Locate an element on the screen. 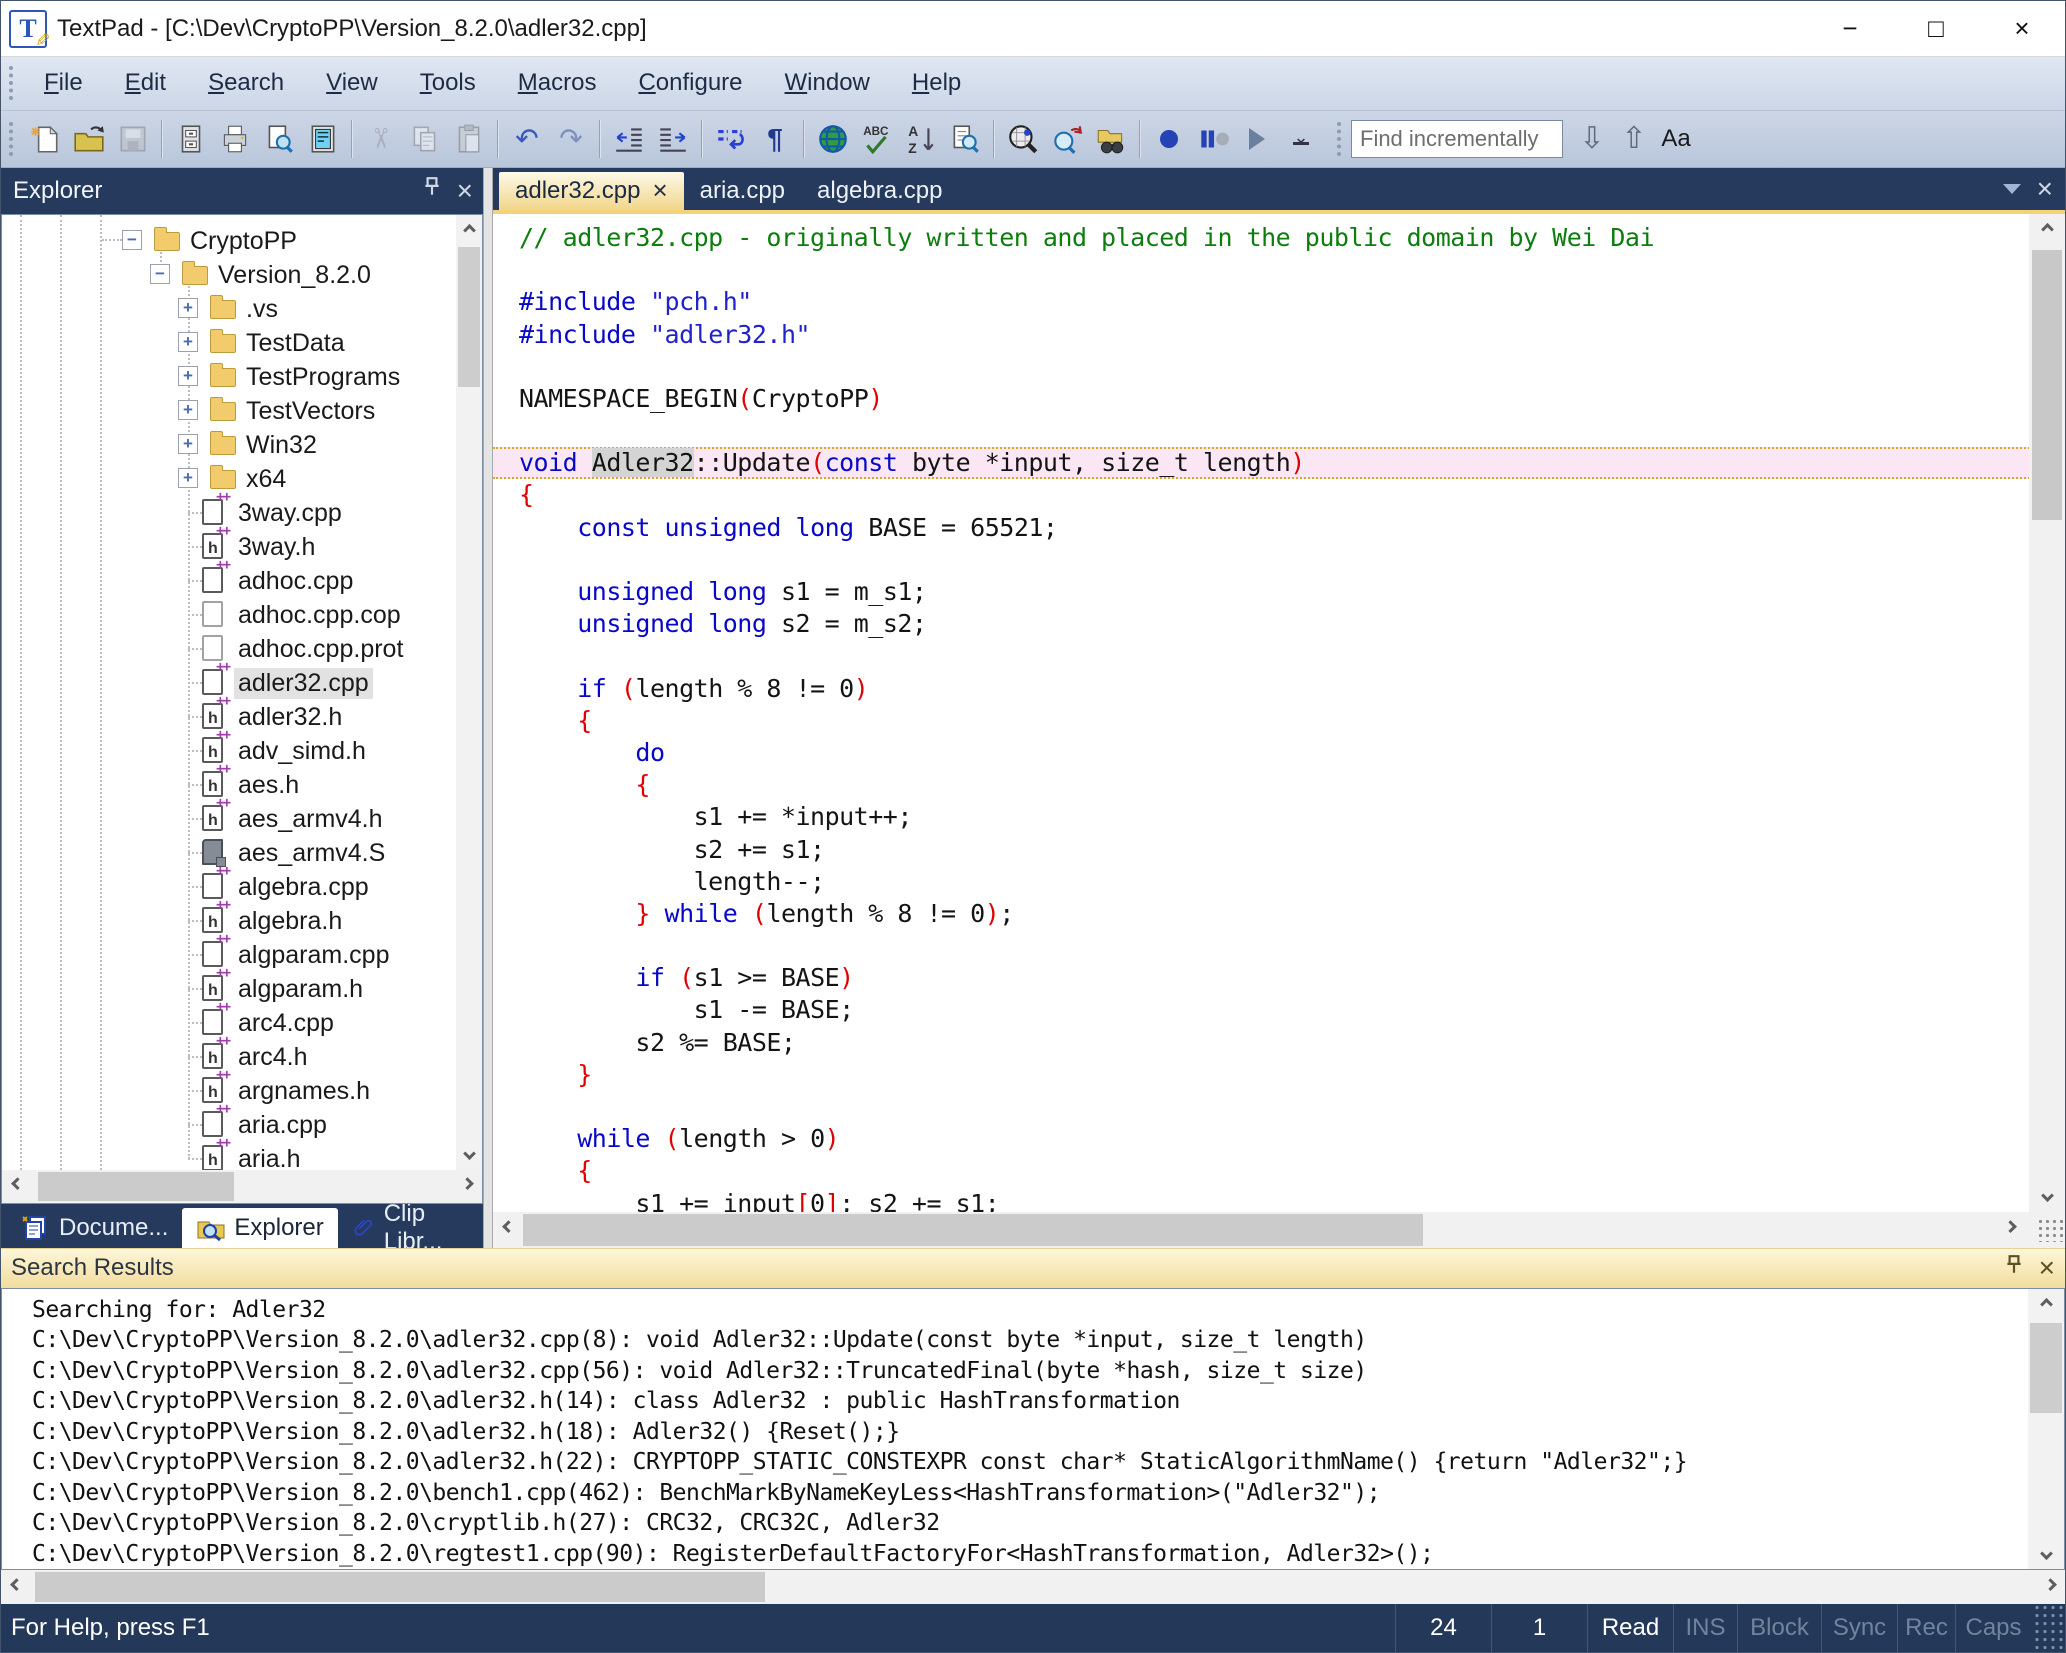 The height and width of the screenshot is (1653, 2066). menu-window: Window is located at coordinates (827, 83).